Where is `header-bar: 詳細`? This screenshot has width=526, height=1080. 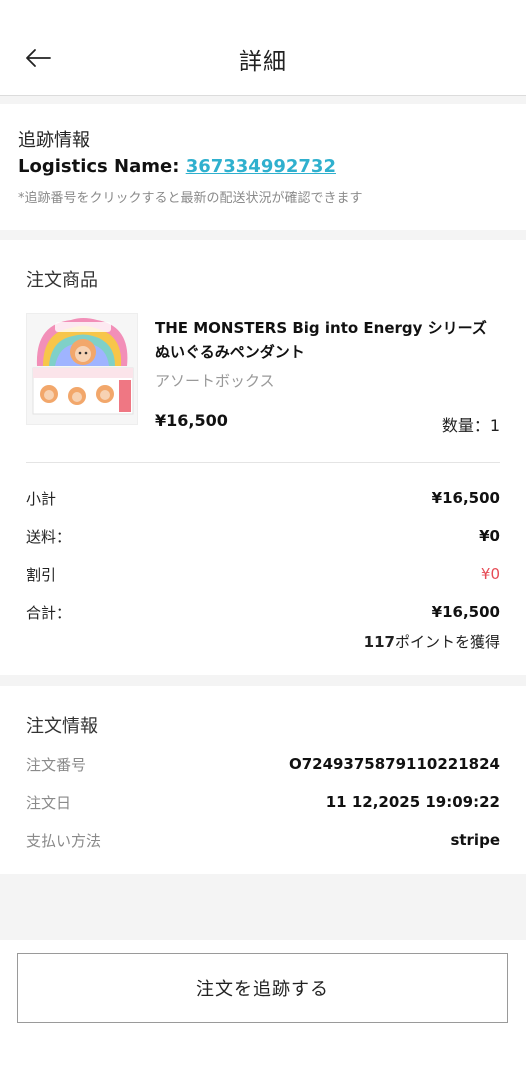 header-bar: 詳細 is located at coordinates (263, 48).